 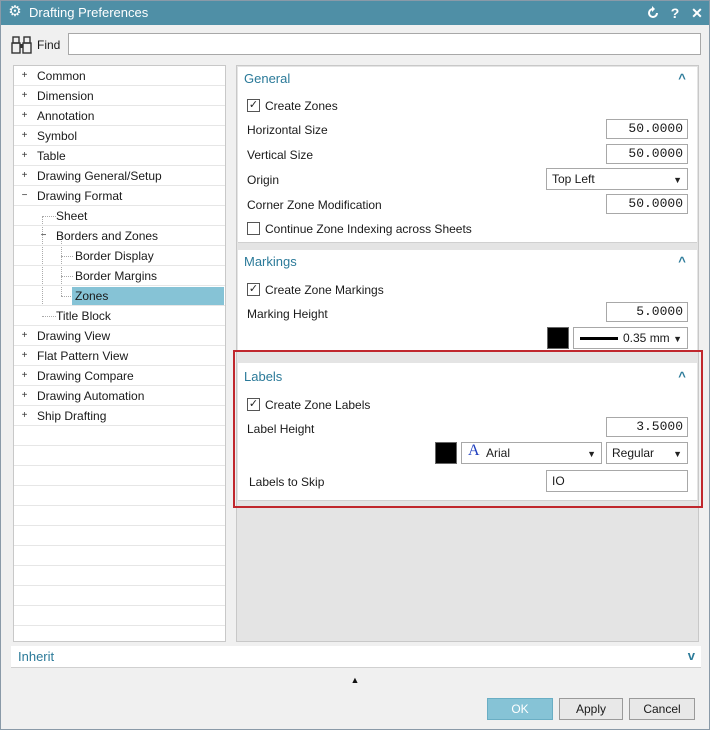 I want to click on ok-button: OK, so click(x=520, y=709).